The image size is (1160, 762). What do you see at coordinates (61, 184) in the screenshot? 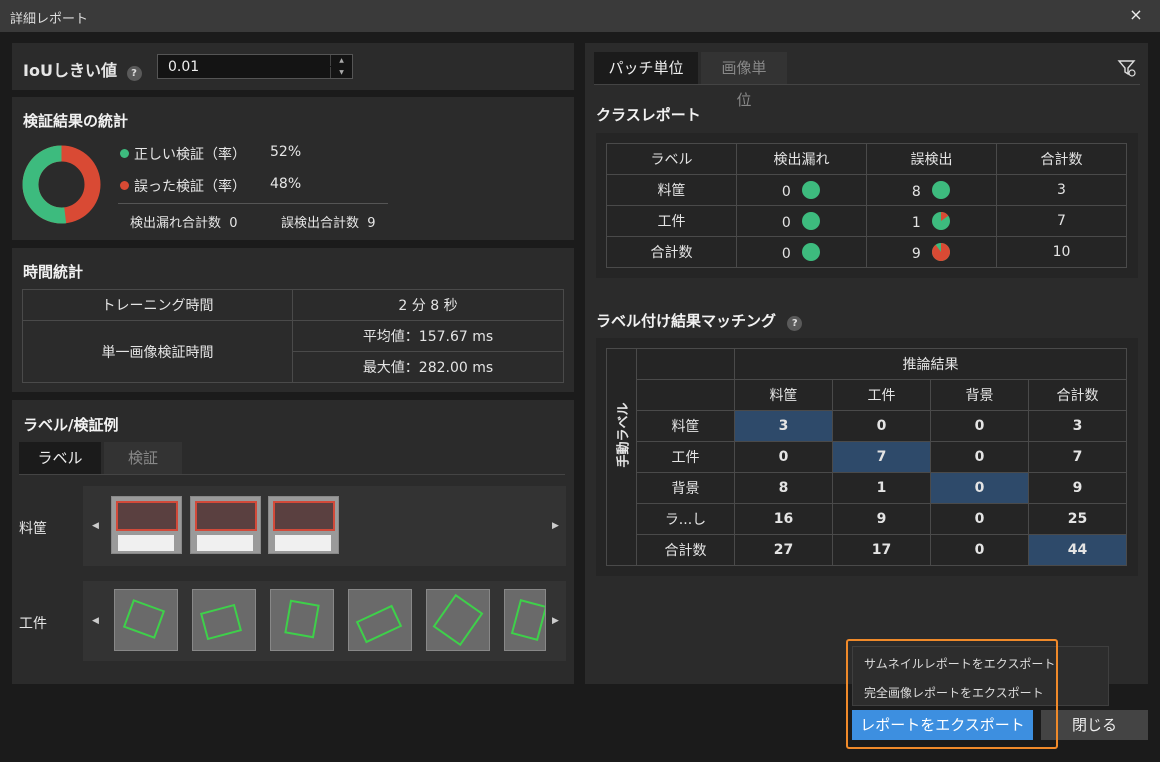
I see `stats-donut-chart` at bounding box center [61, 184].